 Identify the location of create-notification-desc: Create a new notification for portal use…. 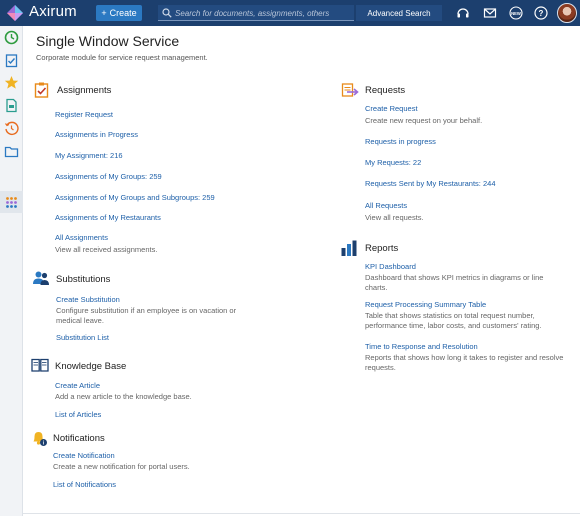
(121, 466).